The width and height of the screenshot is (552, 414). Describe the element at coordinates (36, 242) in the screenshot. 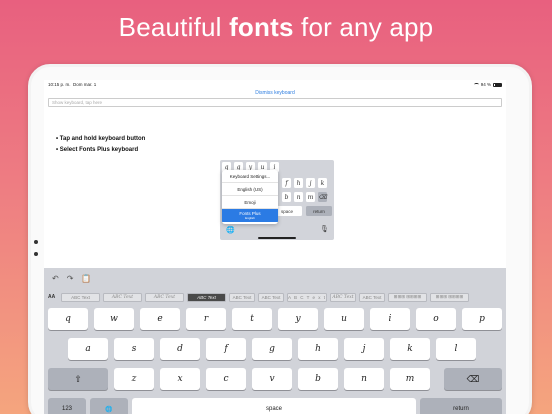

I see `camera-dot` at that location.